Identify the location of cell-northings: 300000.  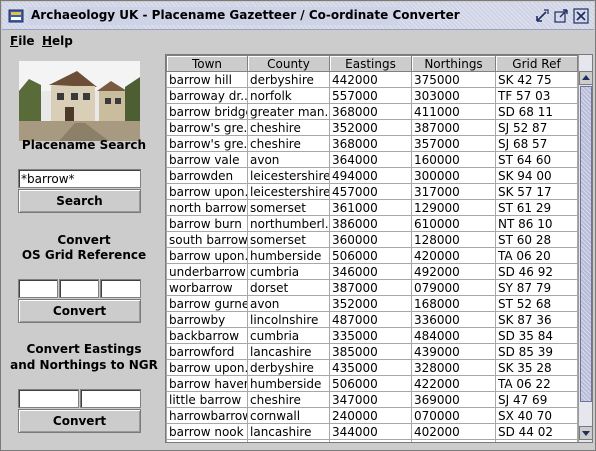
(453, 175).